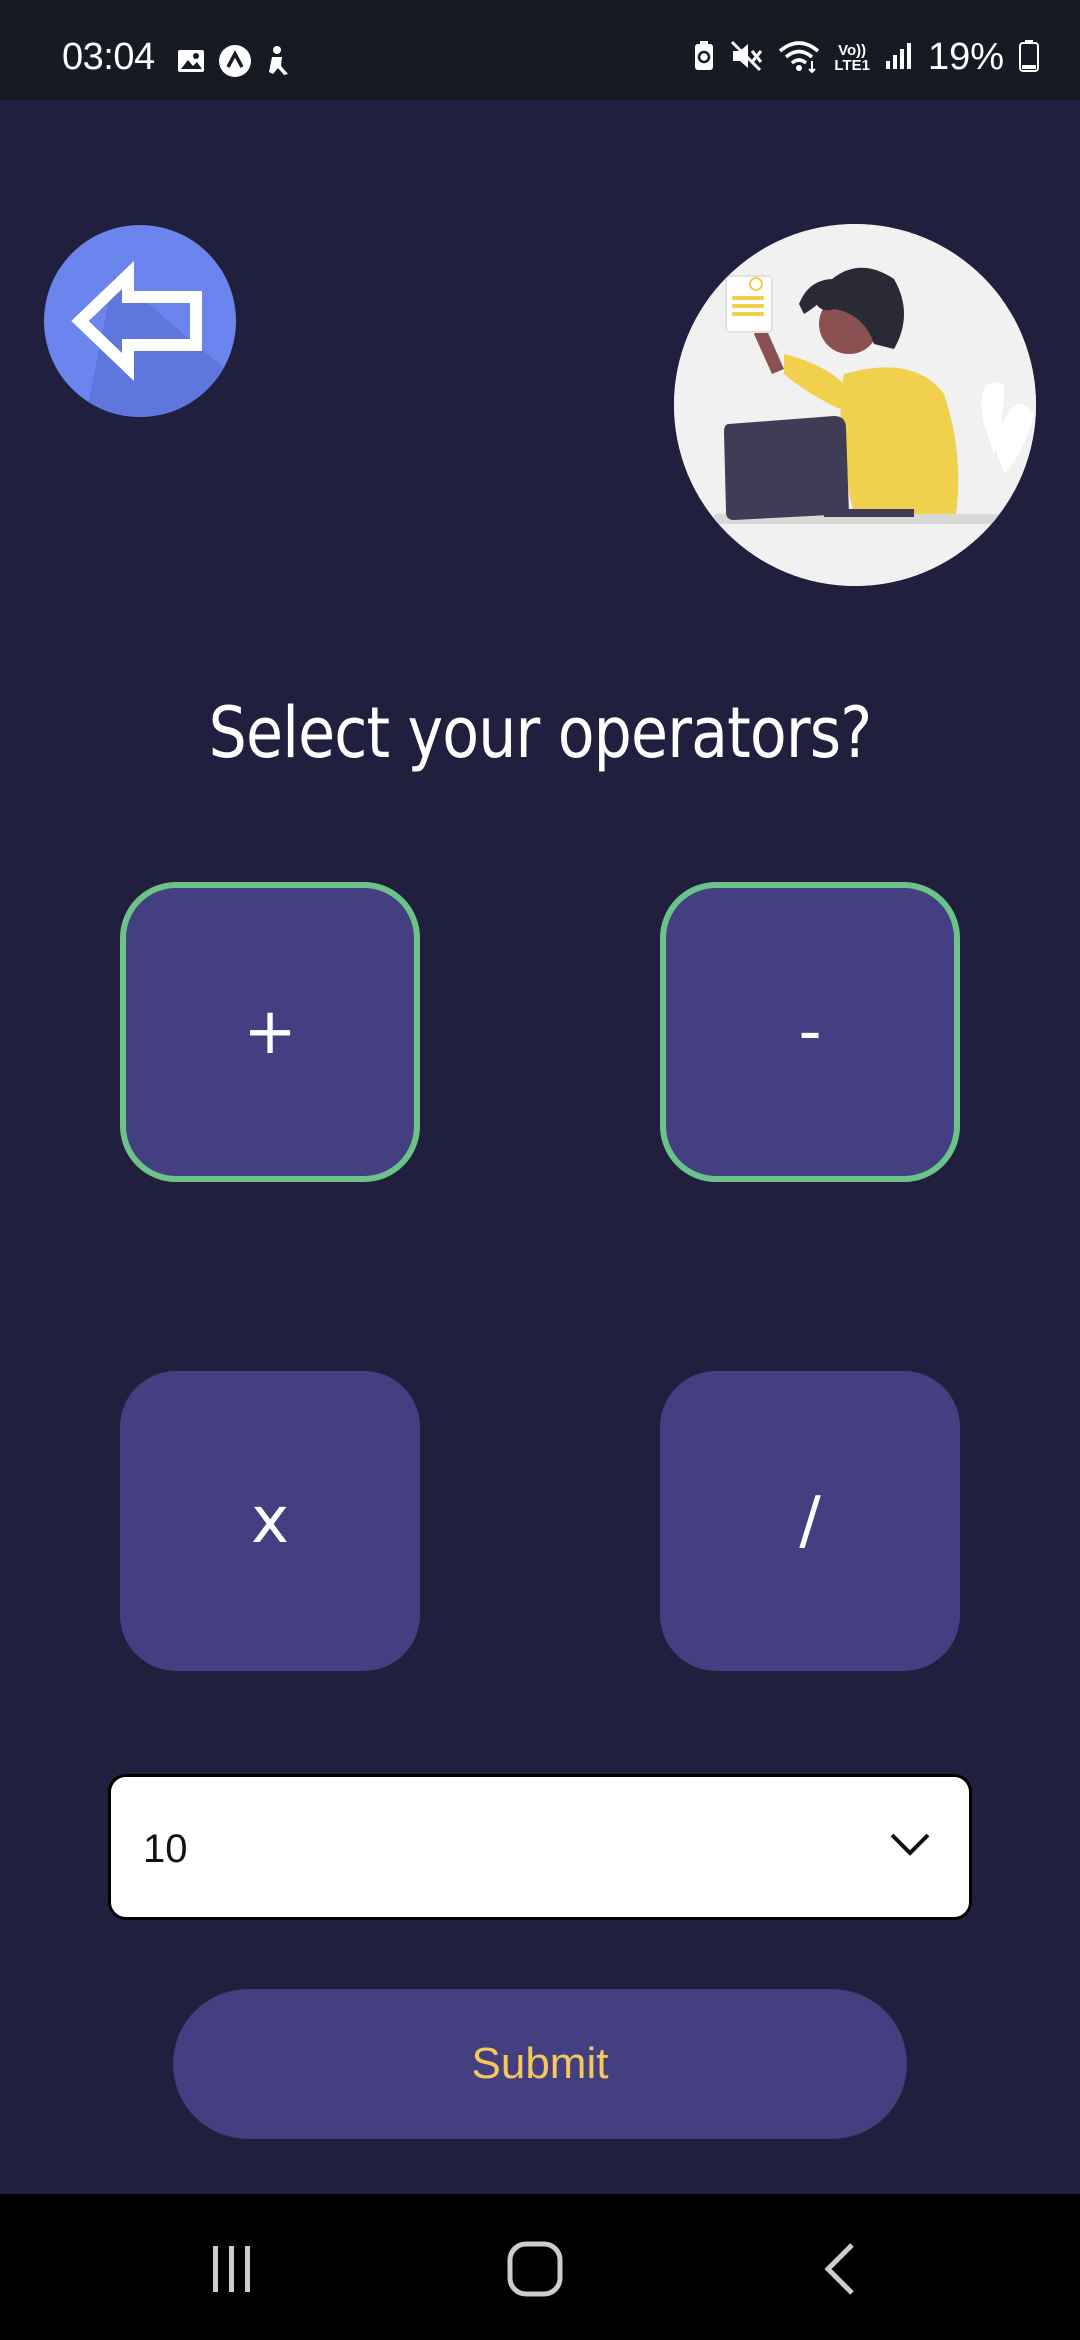 The height and width of the screenshot is (2340, 1080). Describe the element at coordinates (540, 50) in the screenshot. I see `status-bar: 03:04 Vo)) LTE1 19%` at that location.